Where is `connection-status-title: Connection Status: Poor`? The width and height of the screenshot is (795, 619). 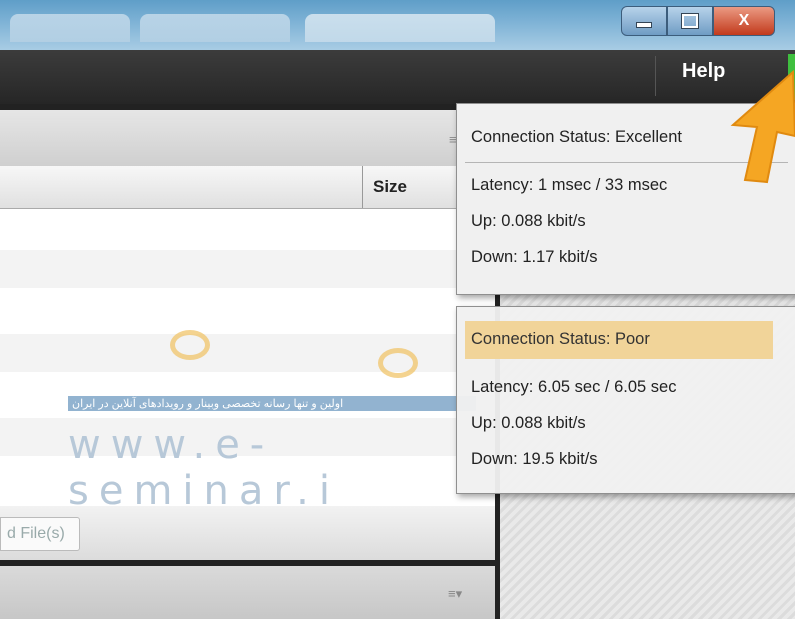
connection-status-title: Connection Status: Poor is located at coordinates (560, 339).